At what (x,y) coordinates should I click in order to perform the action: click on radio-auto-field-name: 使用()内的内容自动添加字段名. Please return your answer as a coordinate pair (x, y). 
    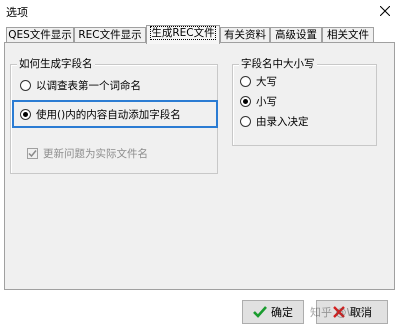
    Looking at the image, I should click on (100, 114).